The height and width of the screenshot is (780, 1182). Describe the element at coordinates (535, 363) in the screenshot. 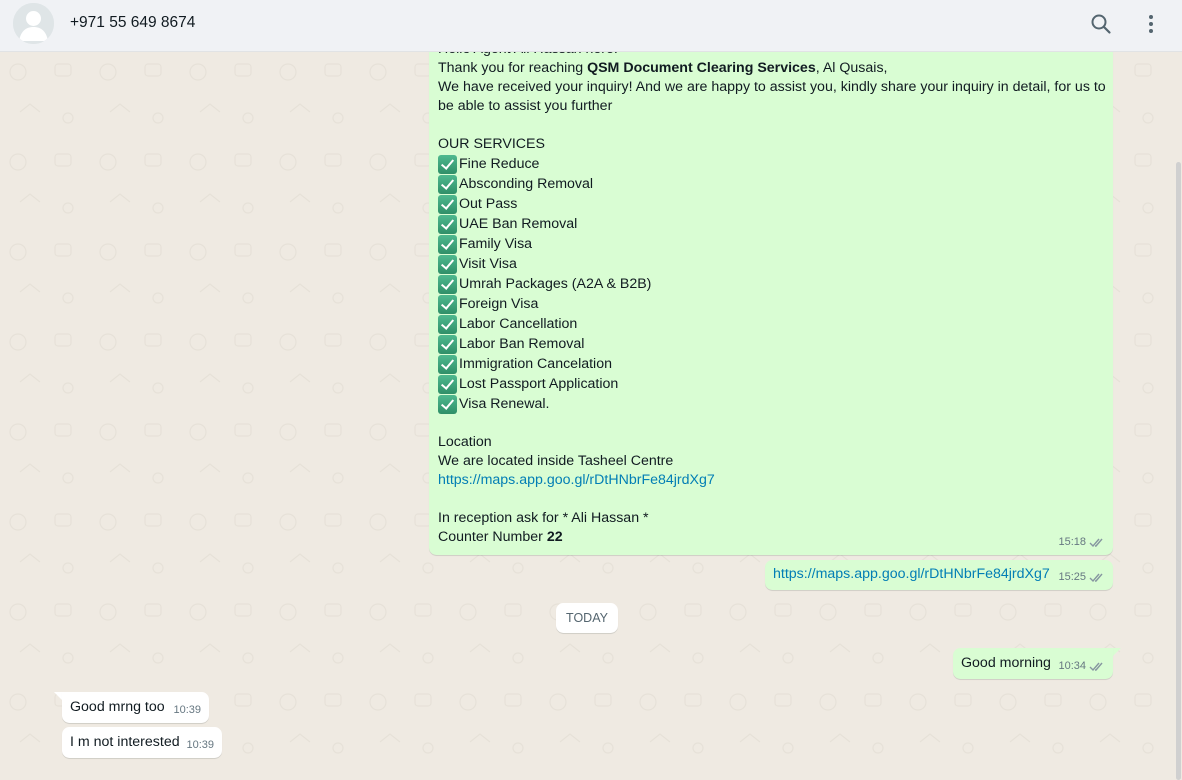

I see `service-label: Immigration Cancelation` at that location.